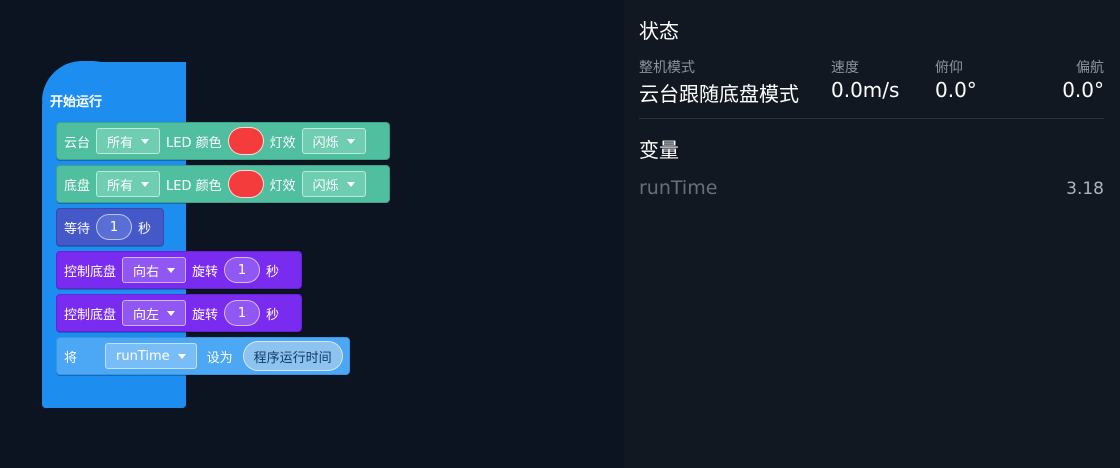  What do you see at coordinates (143, 356) in the screenshot?
I see `variable-value: runTime` at bounding box center [143, 356].